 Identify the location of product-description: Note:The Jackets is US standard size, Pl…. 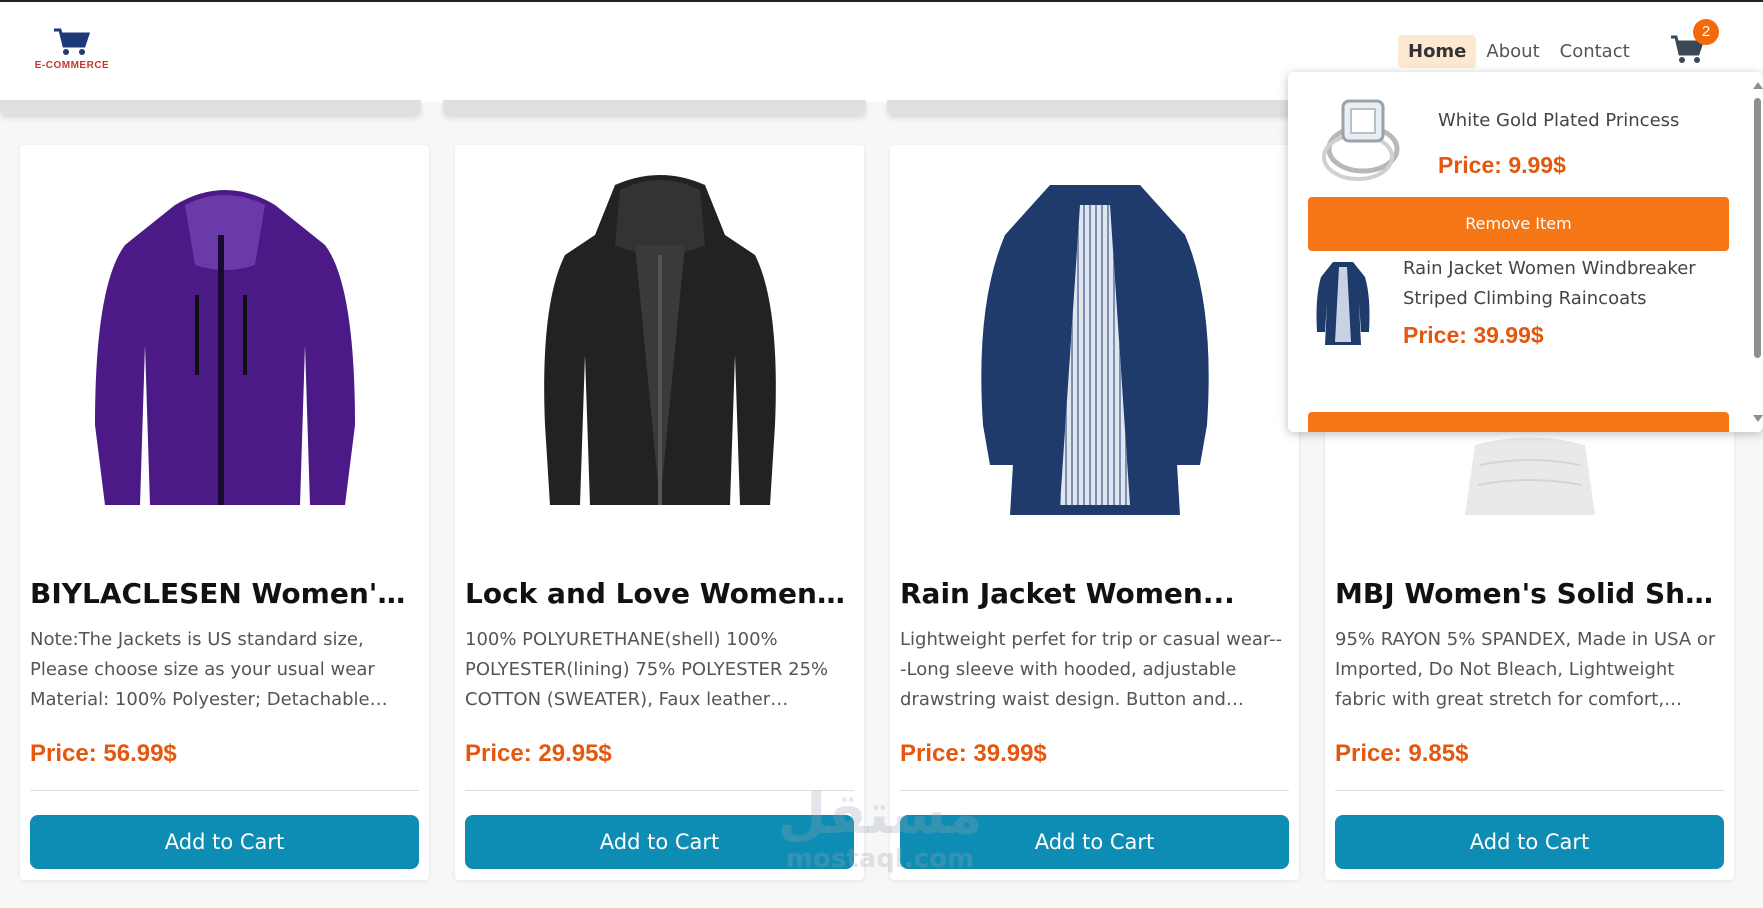
(202, 669).